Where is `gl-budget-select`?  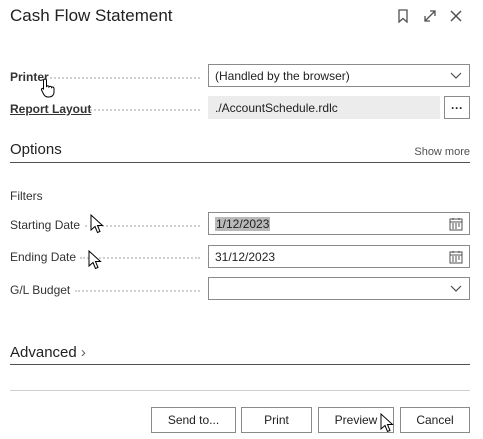 gl-budget-select is located at coordinates (339, 288).